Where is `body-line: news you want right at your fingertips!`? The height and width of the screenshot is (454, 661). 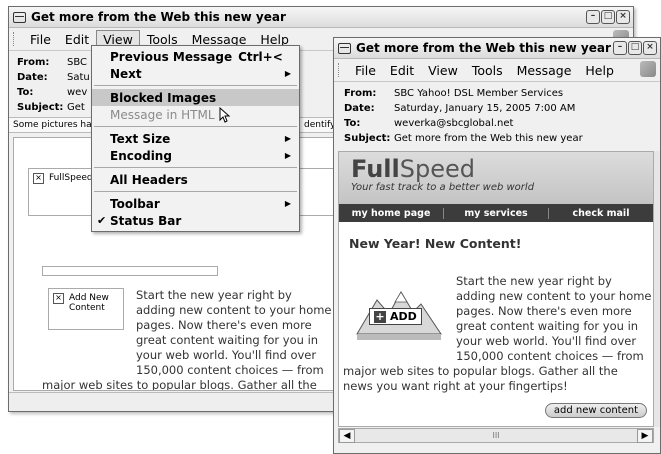
body-line: news you want right at your fingertips! is located at coordinates (455, 386).